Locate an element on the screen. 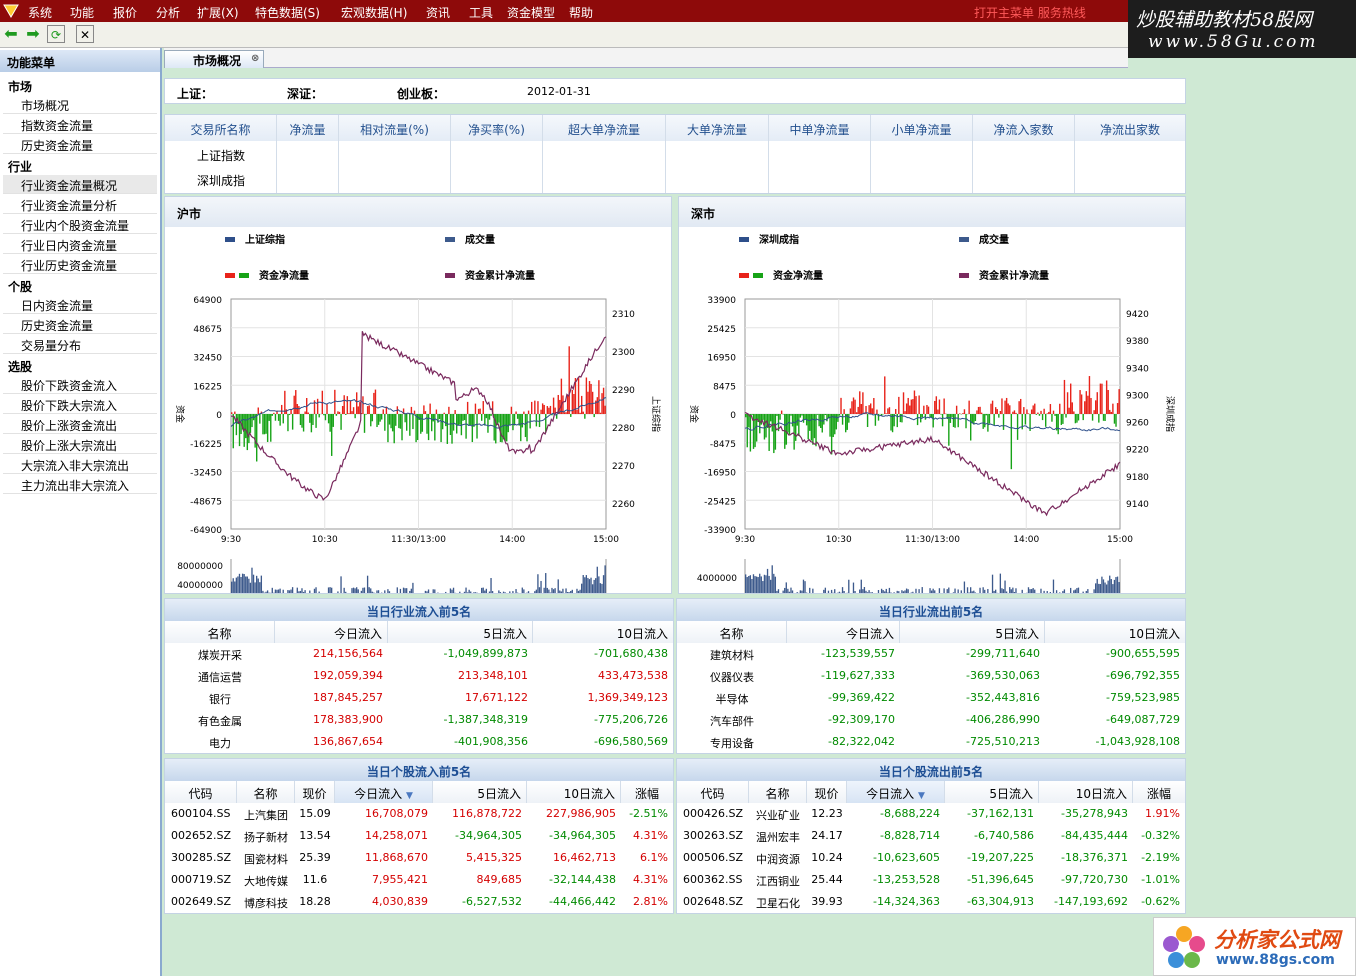  stock-out-header-name: 名称 is located at coordinates (778, 792).